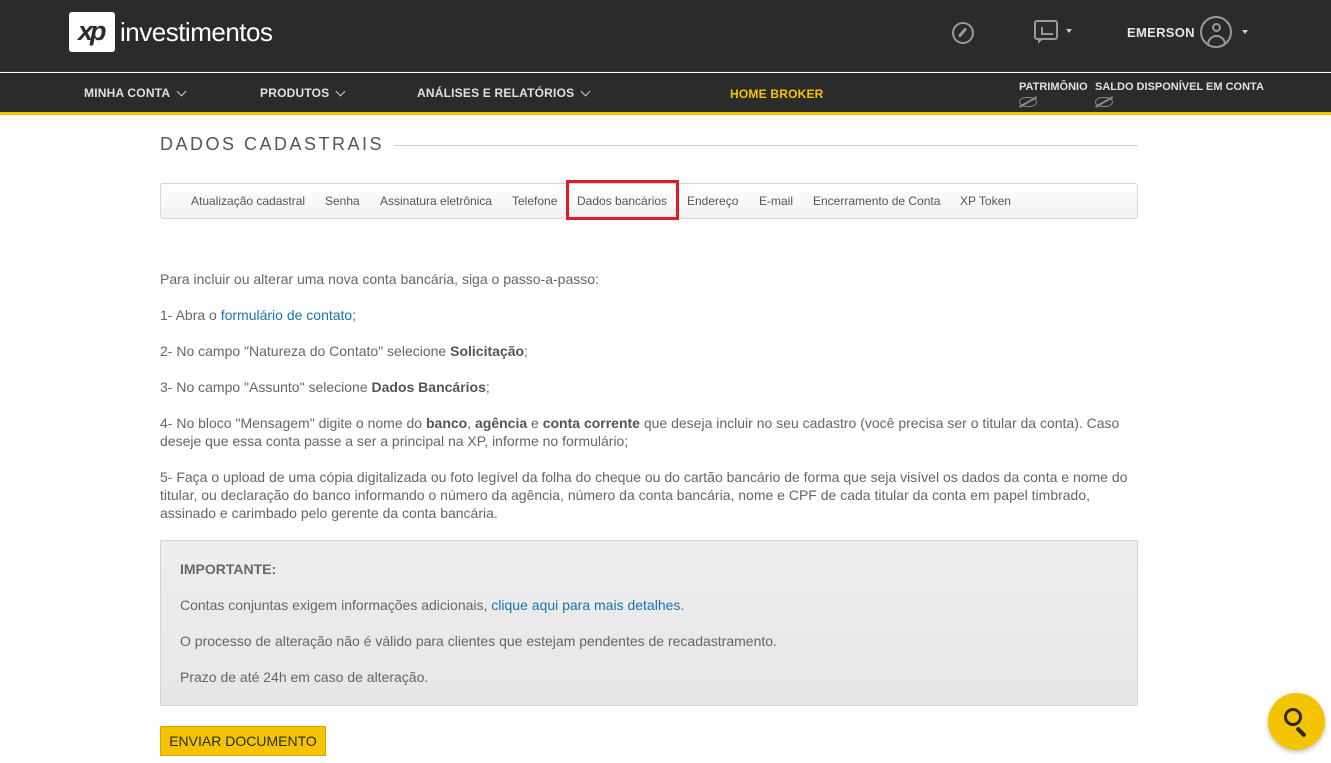 The image size is (1331, 763). I want to click on notice-heading-text: IMPORTANTE:, so click(228, 569).